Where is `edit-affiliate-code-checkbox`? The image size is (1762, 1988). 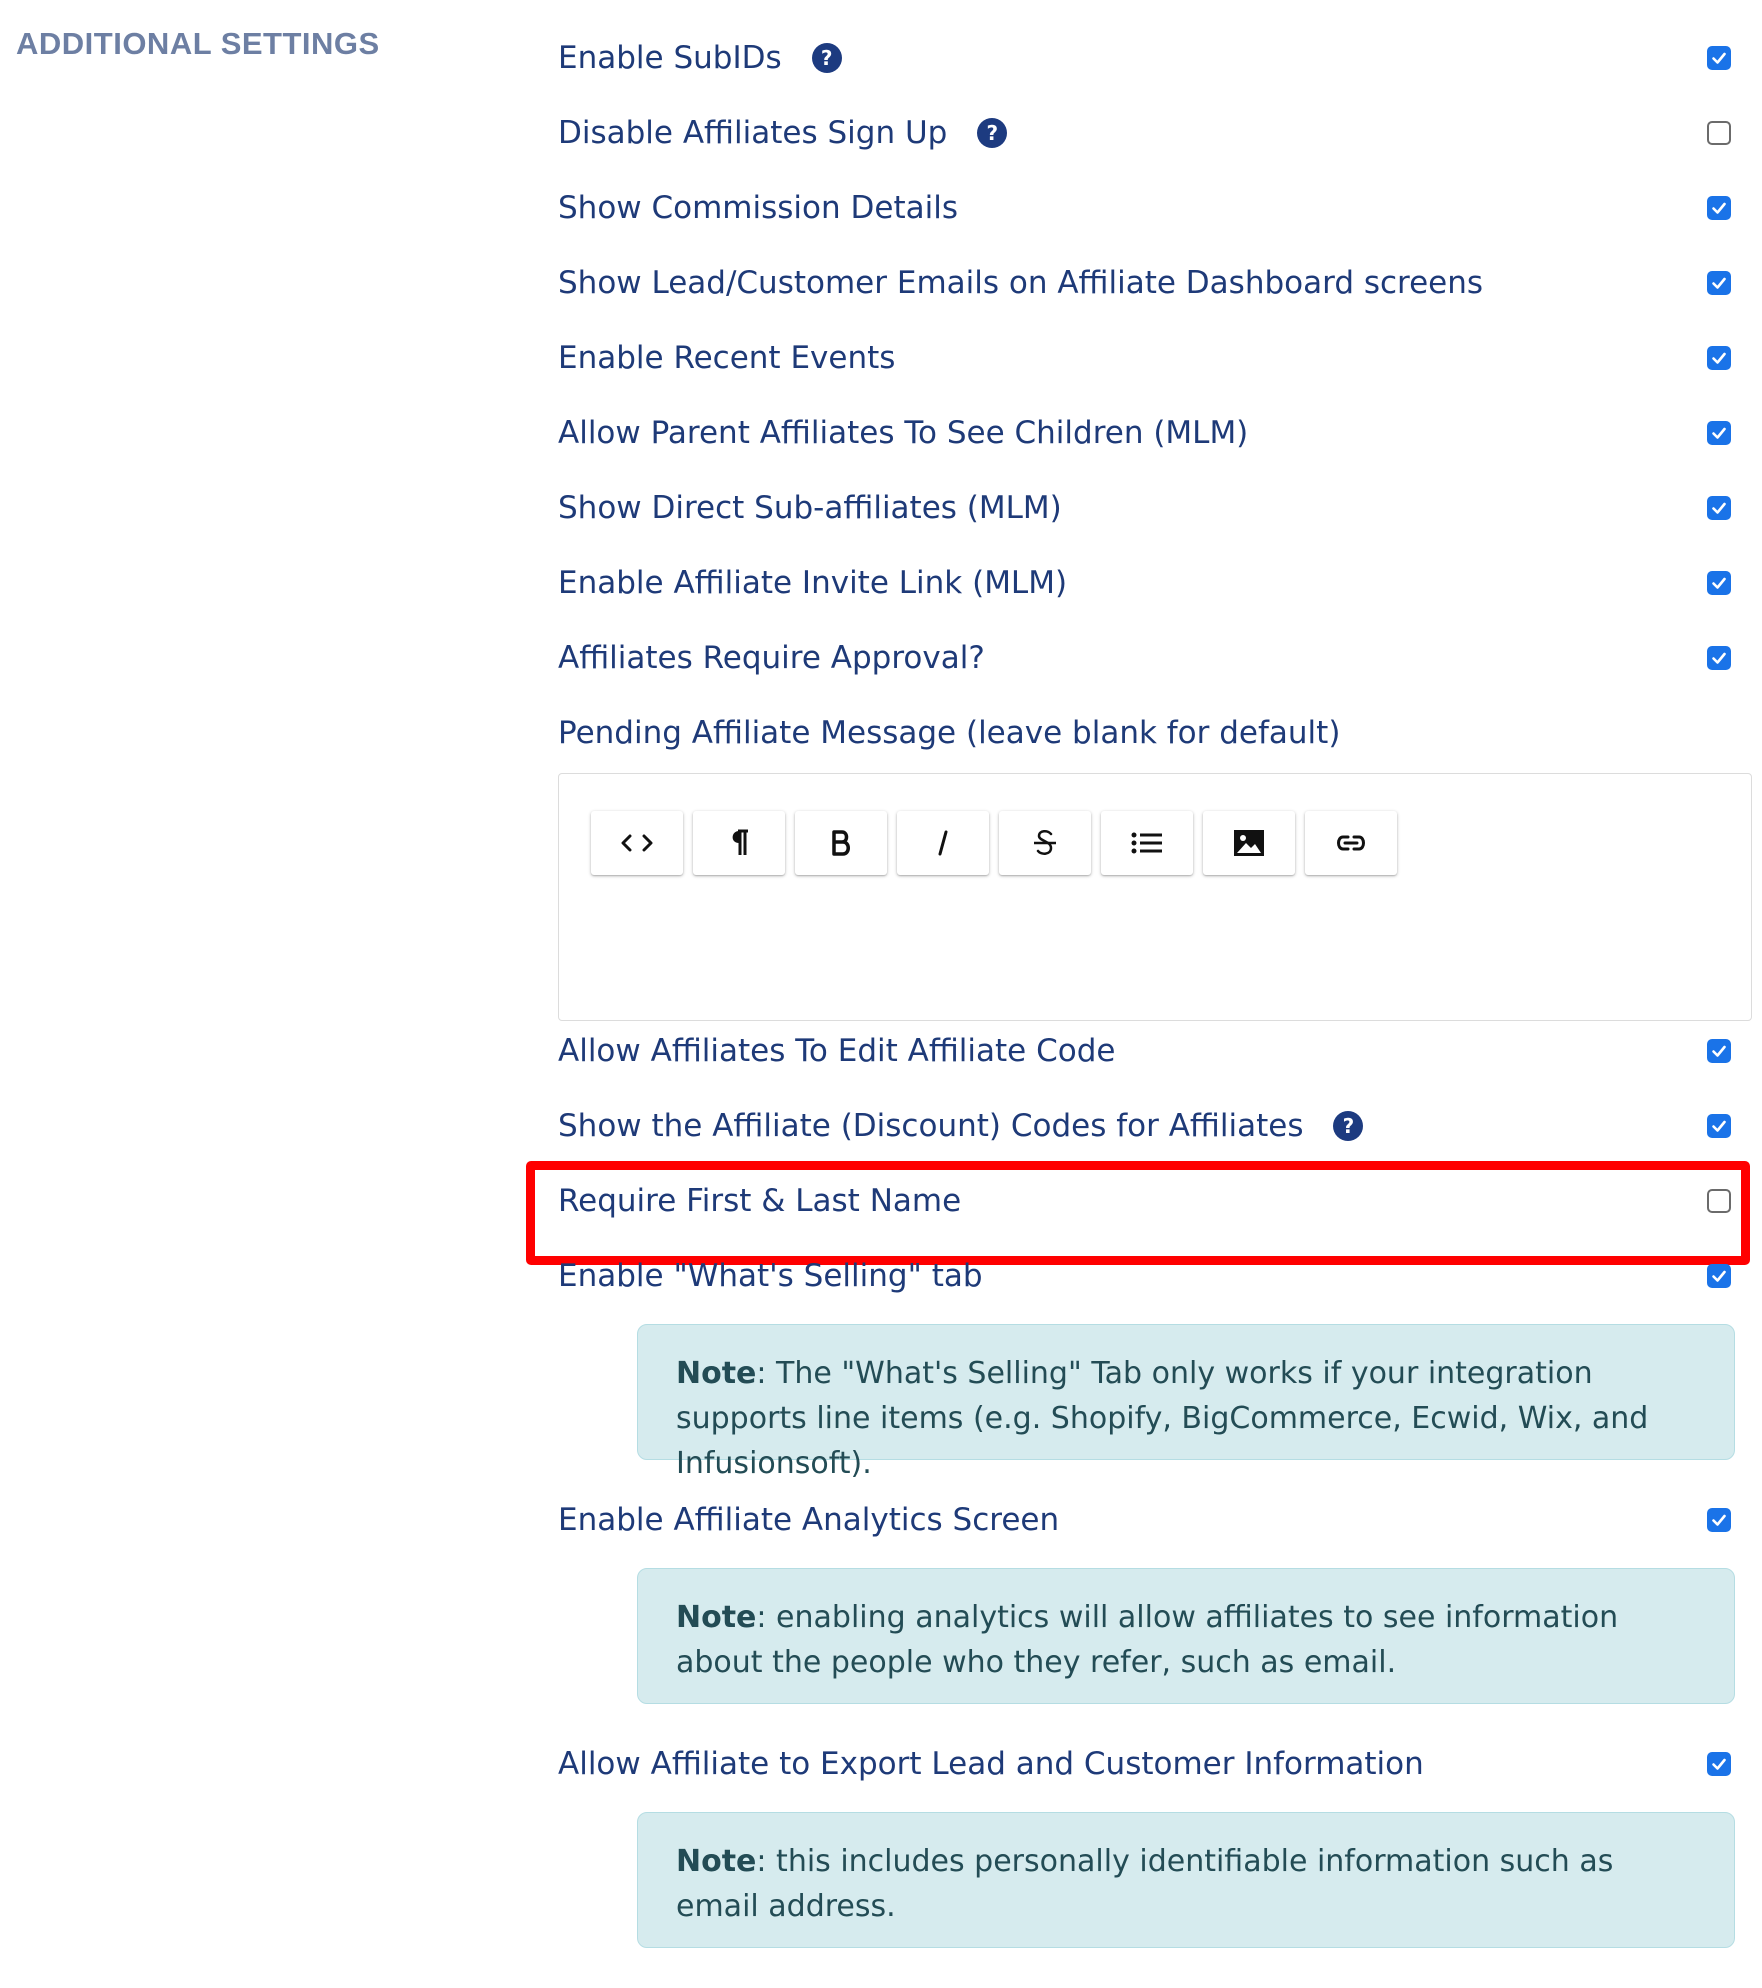
edit-affiliate-code-checkbox is located at coordinates (1719, 1051).